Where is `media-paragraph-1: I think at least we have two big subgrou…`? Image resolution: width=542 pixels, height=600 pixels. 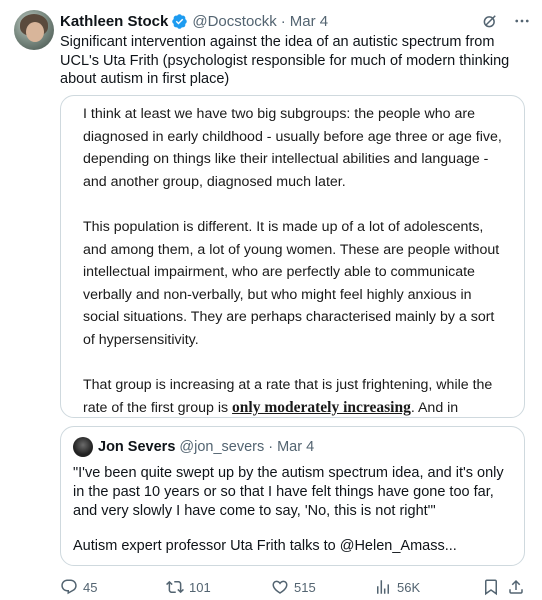 media-paragraph-1: I think at least we have two big subgrou… is located at coordinates (292, 148).